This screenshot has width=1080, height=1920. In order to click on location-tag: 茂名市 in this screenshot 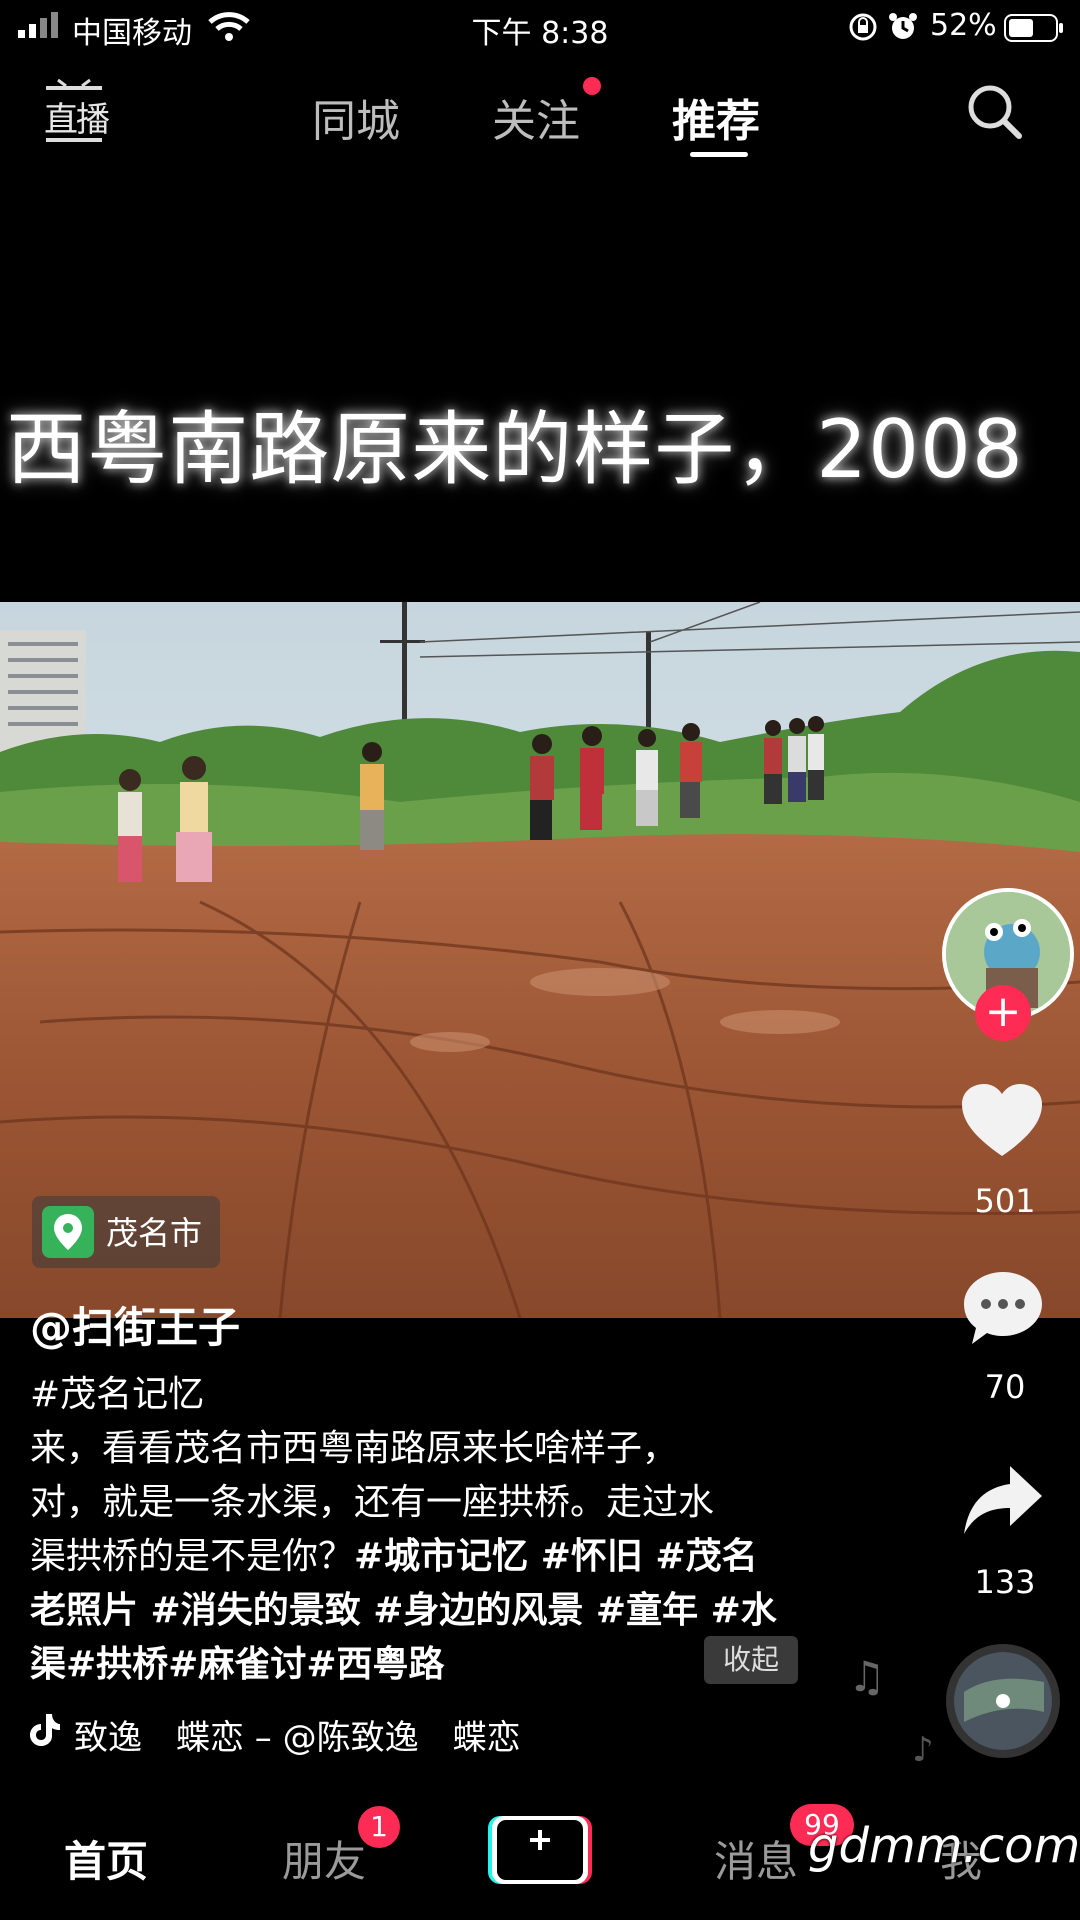, I will do `click(126, 1232)`.